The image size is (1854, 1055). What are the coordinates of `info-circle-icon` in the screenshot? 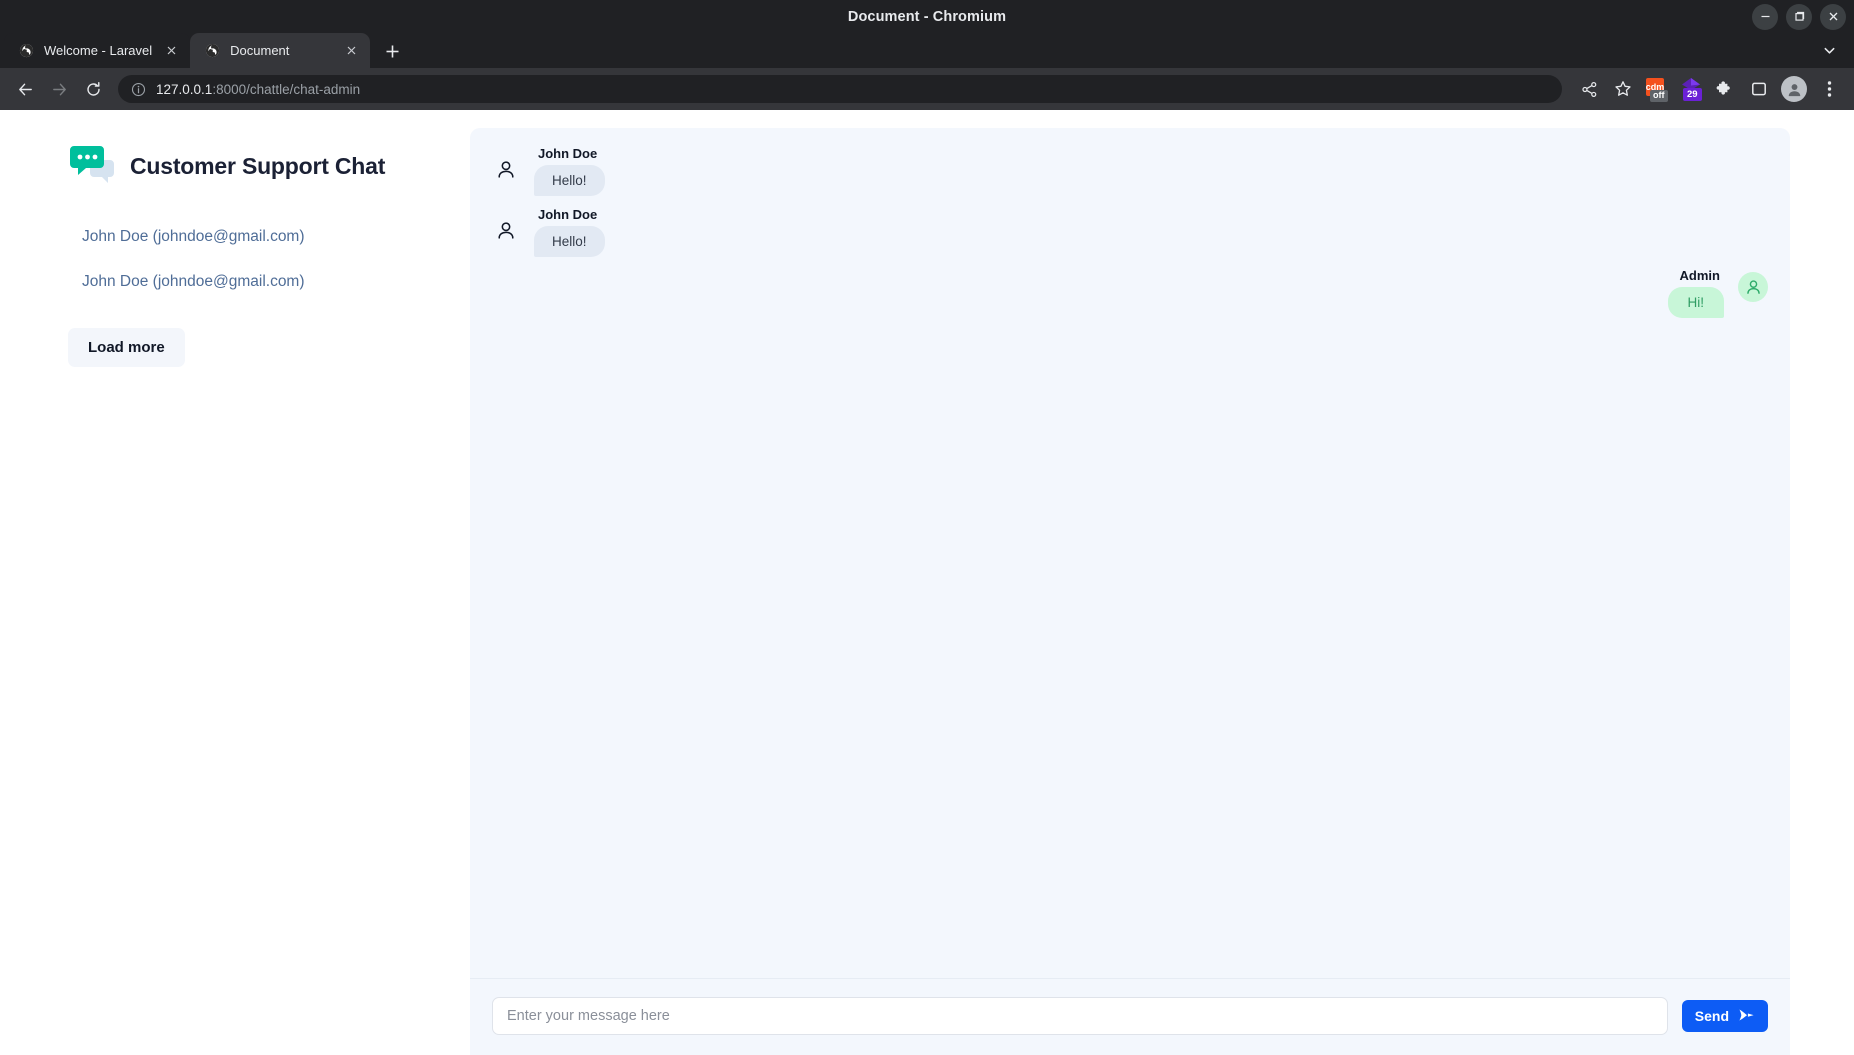 It's located at (138, 89).